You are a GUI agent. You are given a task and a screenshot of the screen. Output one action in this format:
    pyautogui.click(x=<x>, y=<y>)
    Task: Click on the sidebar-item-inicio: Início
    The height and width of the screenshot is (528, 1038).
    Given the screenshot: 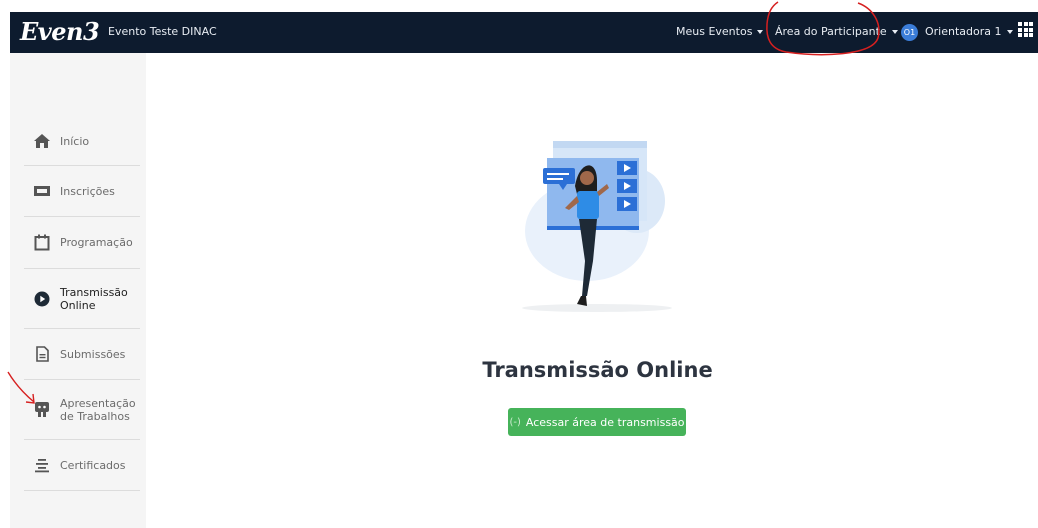 What is the action you would take?
    pyautogui.click(x=82, y=141)
    